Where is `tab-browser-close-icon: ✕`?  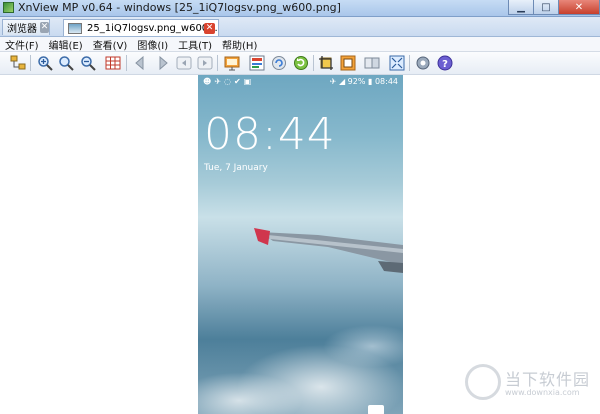
tab-browser-close-icon: ✕ is located at coordinates (44, 27).